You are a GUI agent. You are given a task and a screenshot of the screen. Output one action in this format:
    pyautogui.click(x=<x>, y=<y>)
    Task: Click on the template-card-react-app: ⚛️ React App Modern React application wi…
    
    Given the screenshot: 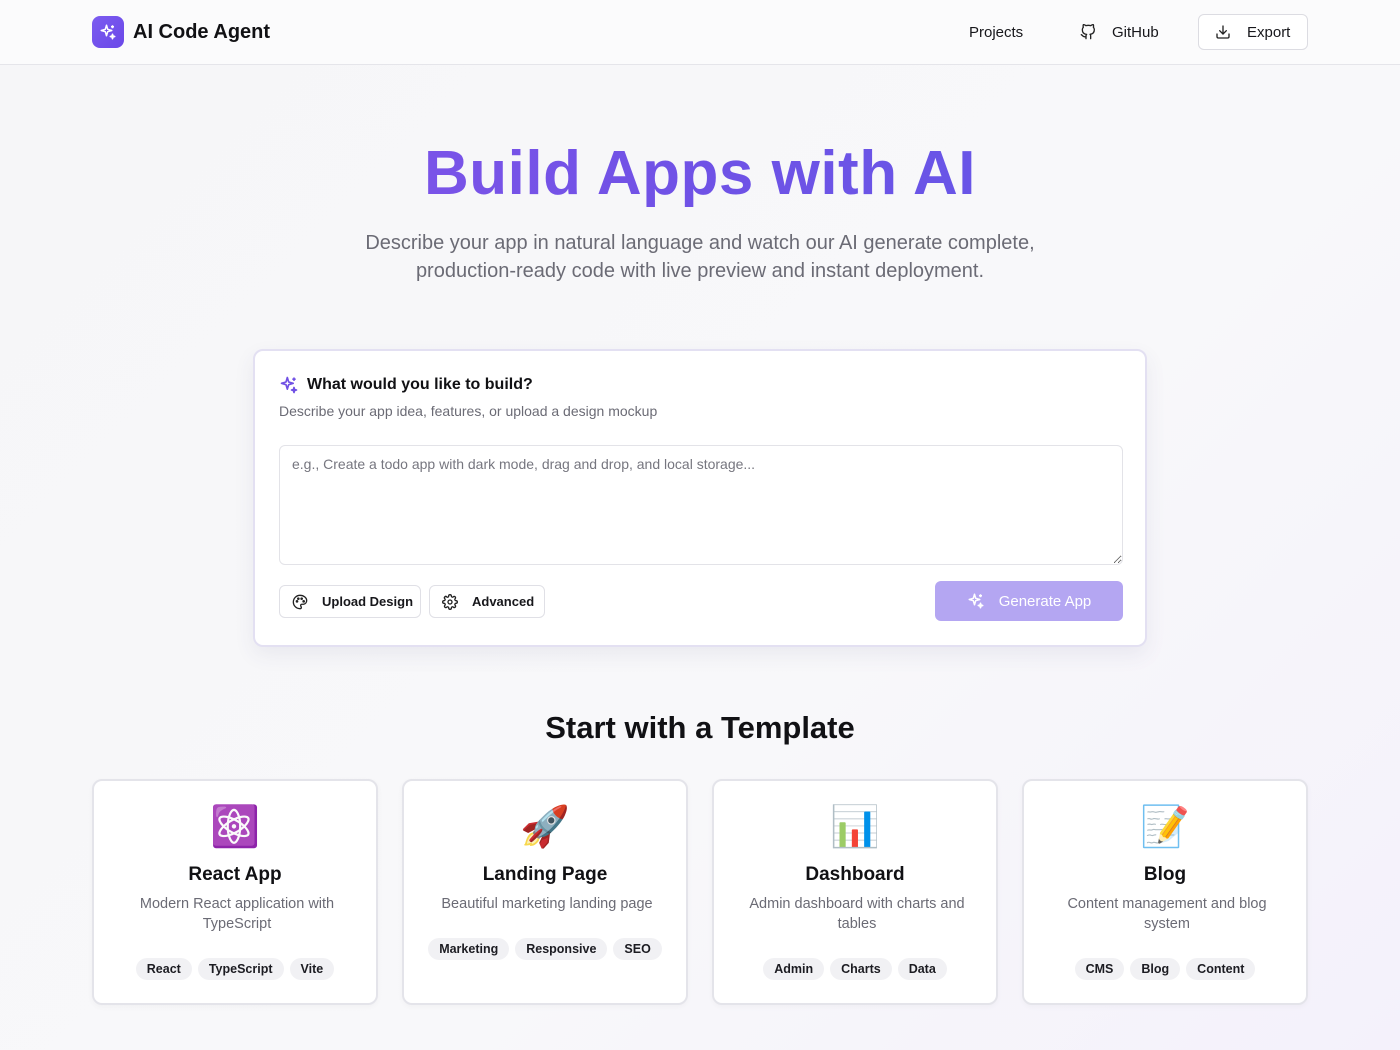 What is the action you would take?
    pyautogui.click(x=235, y=892)
    